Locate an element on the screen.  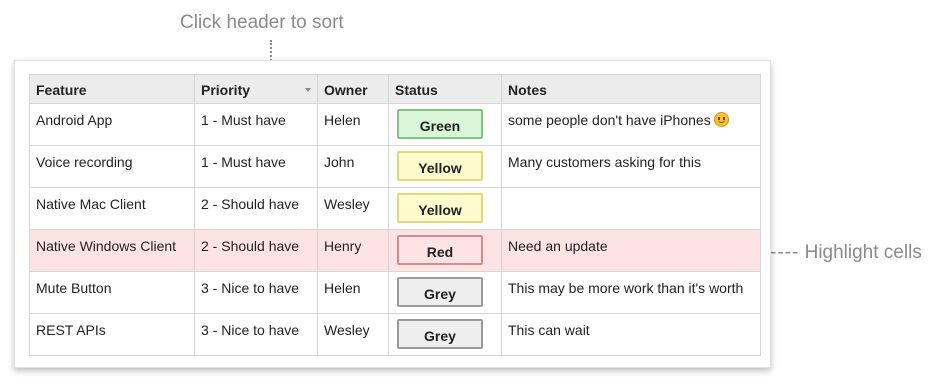
notes-text: some people don't have iPhones is located at coordinates (609, 120).